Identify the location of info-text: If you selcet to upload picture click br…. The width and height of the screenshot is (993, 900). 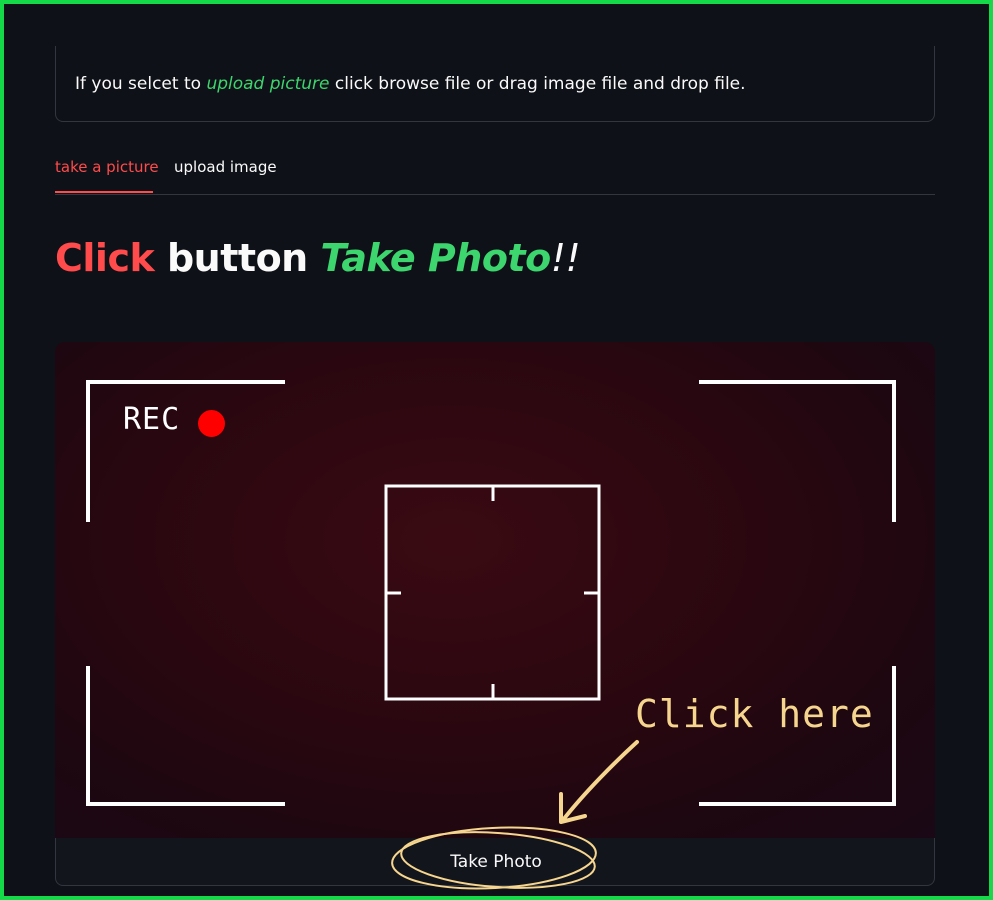
(410, 84).